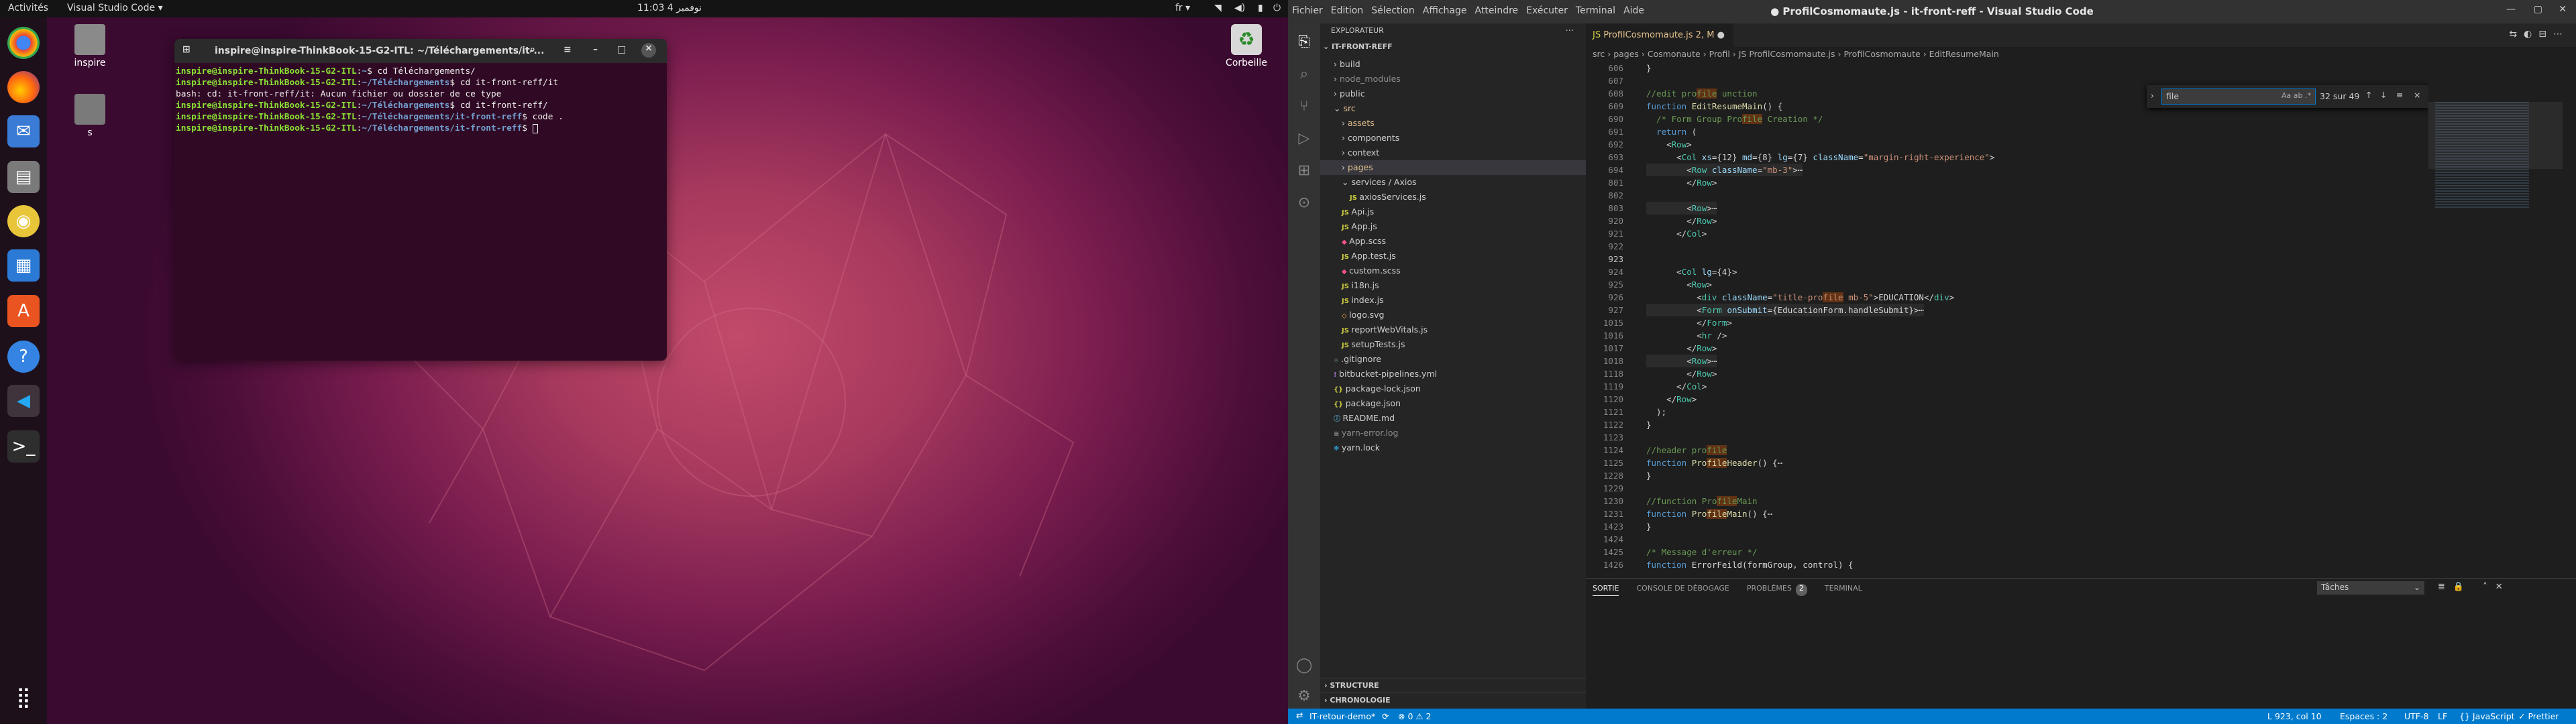 This screenshot has height=724, width=2576. What do you see at coordinates (1304, 665) in the screenshot?
I see `account-icon: ◯` at bounding box center [1304, 665].